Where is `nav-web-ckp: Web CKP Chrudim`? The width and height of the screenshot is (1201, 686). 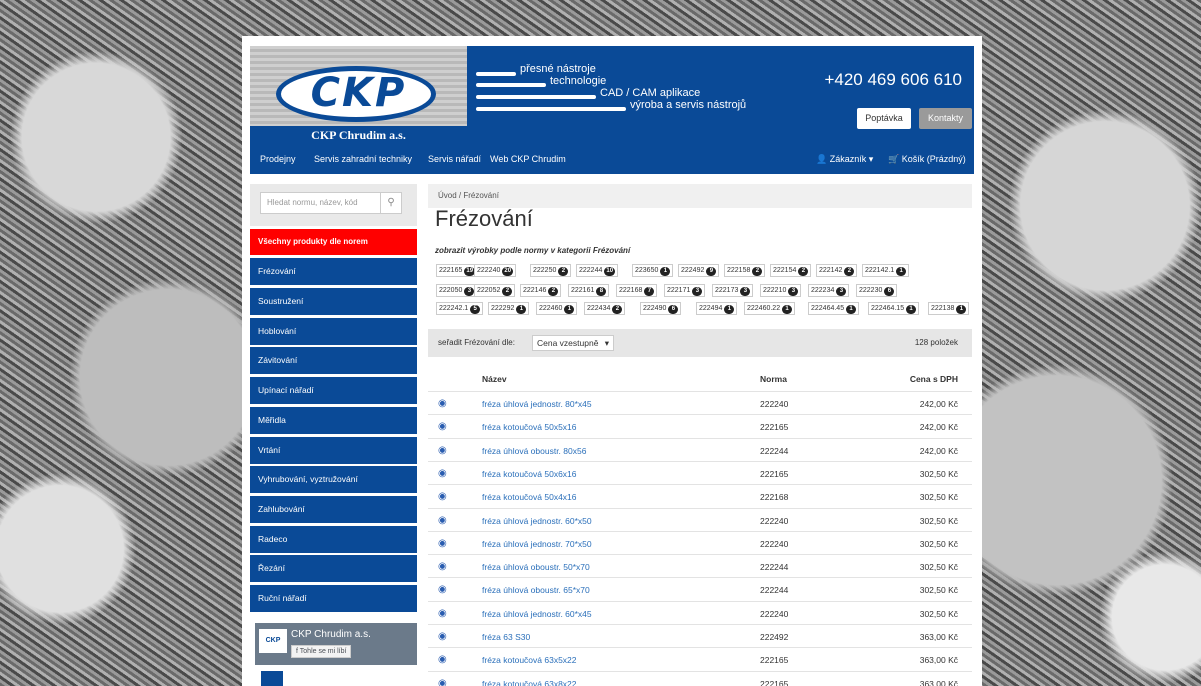 nav-web-ckp: Web CKP Chrudim is located at coordinates (528, 159).